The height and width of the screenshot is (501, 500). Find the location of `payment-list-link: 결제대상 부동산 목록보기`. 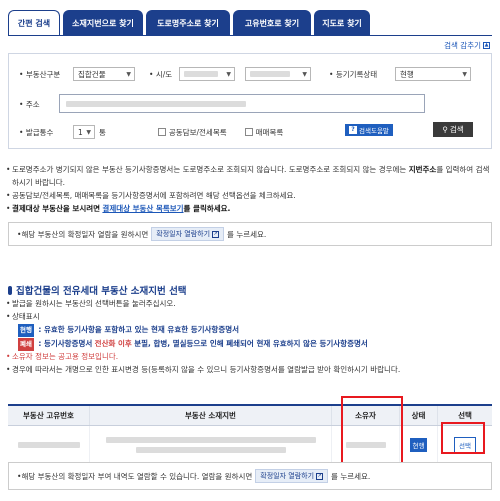

payment-list-link: 결제대상 부동산 목록보기 is located at coordinates (142, 208).